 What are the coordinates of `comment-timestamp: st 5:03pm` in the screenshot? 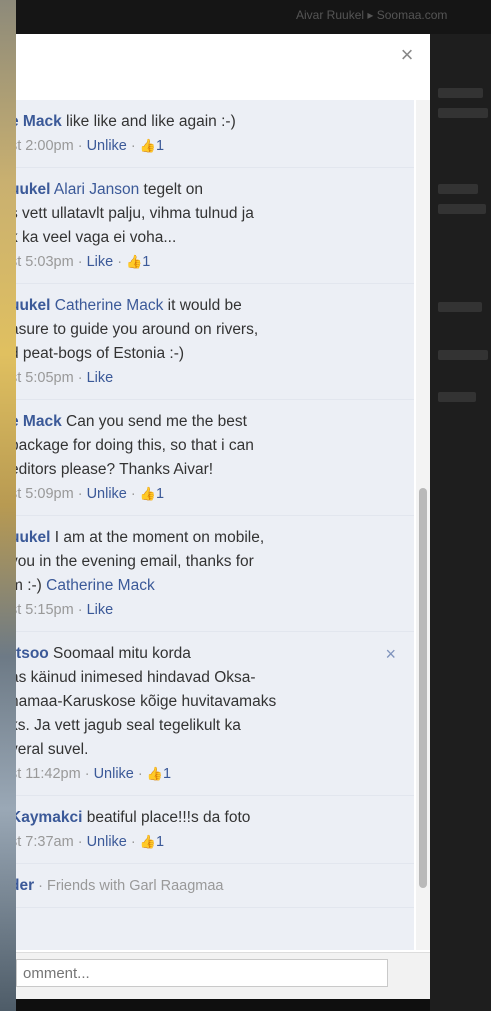 It's located at (45, 262).